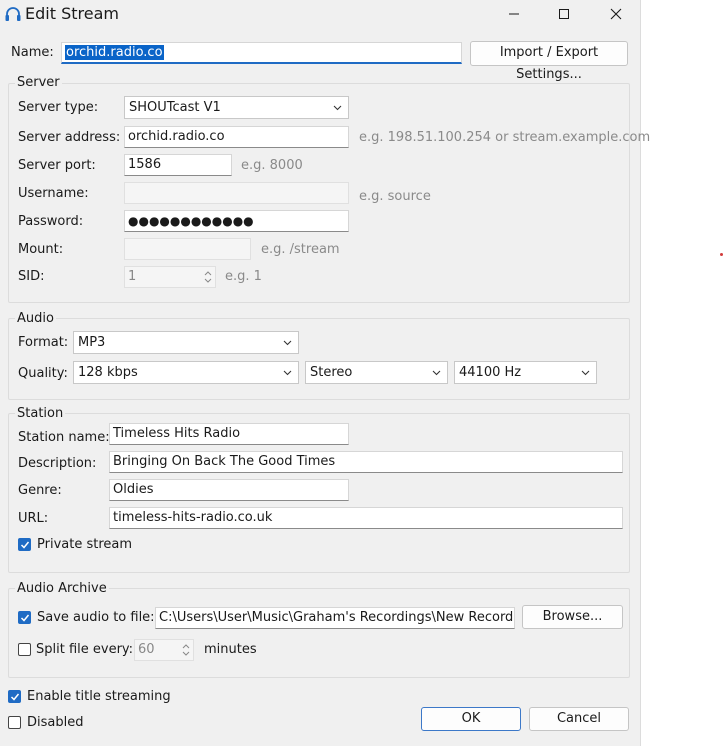  I want to click on headphones-icon, so click(13, 14).